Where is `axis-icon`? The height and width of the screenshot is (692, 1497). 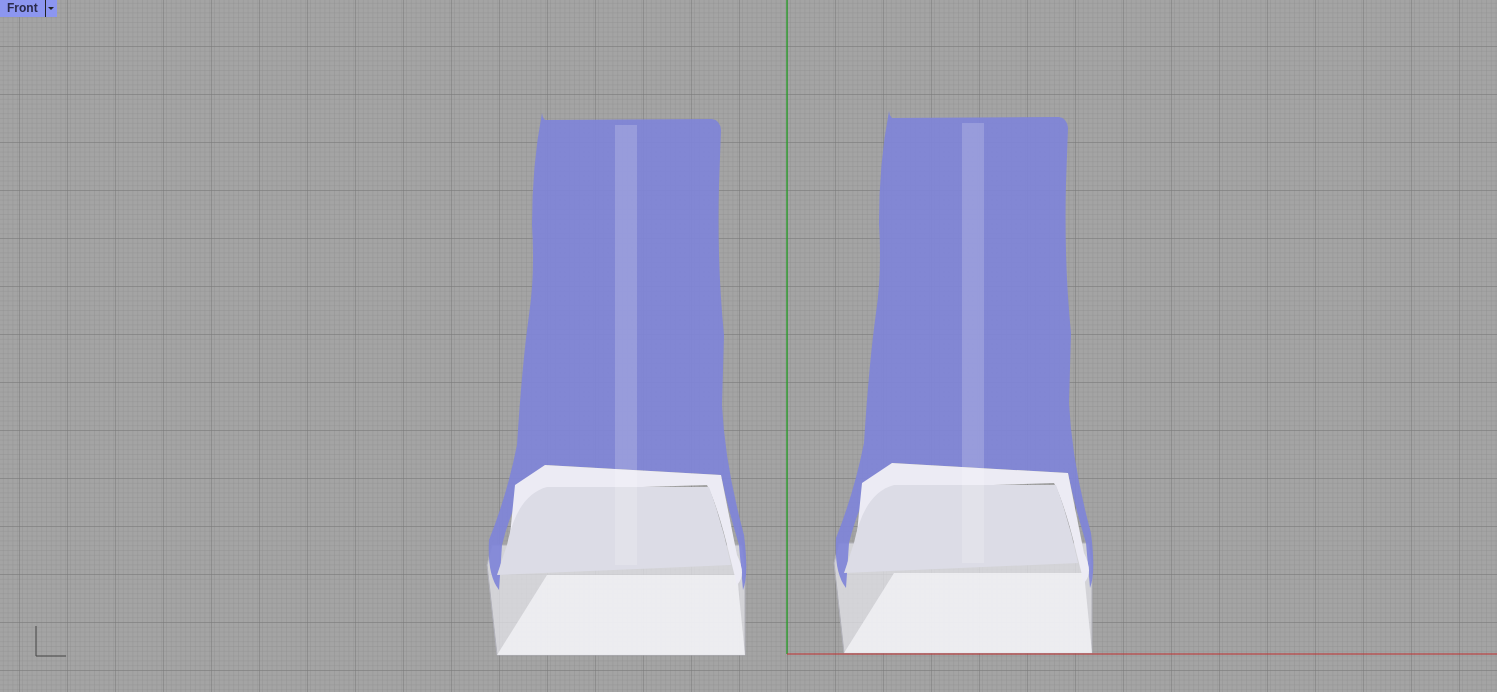
axis-icon is located at coordinates (51, 641).